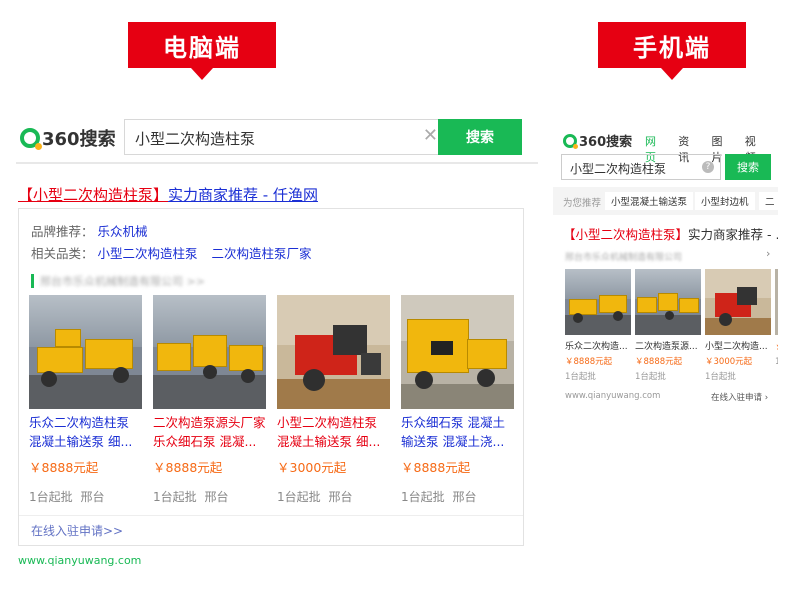 This screenshot has width=800, height=600. Describe the element at coordinates (80, 560) in the screenshot. I see `desktop-domain: www.qianyuwang.com` at that location.